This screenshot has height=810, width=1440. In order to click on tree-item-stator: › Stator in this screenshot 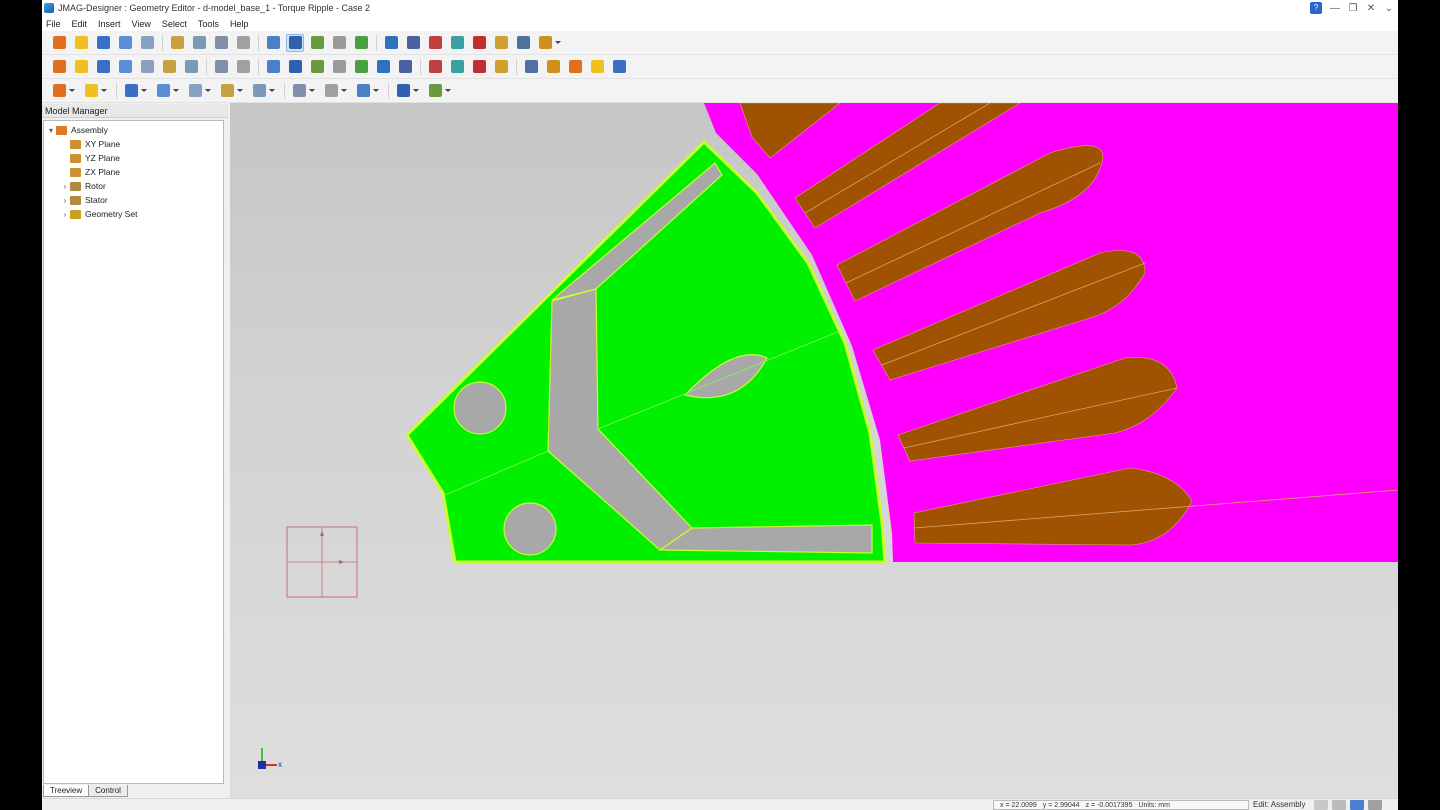, I will do `click(133, 200)`.